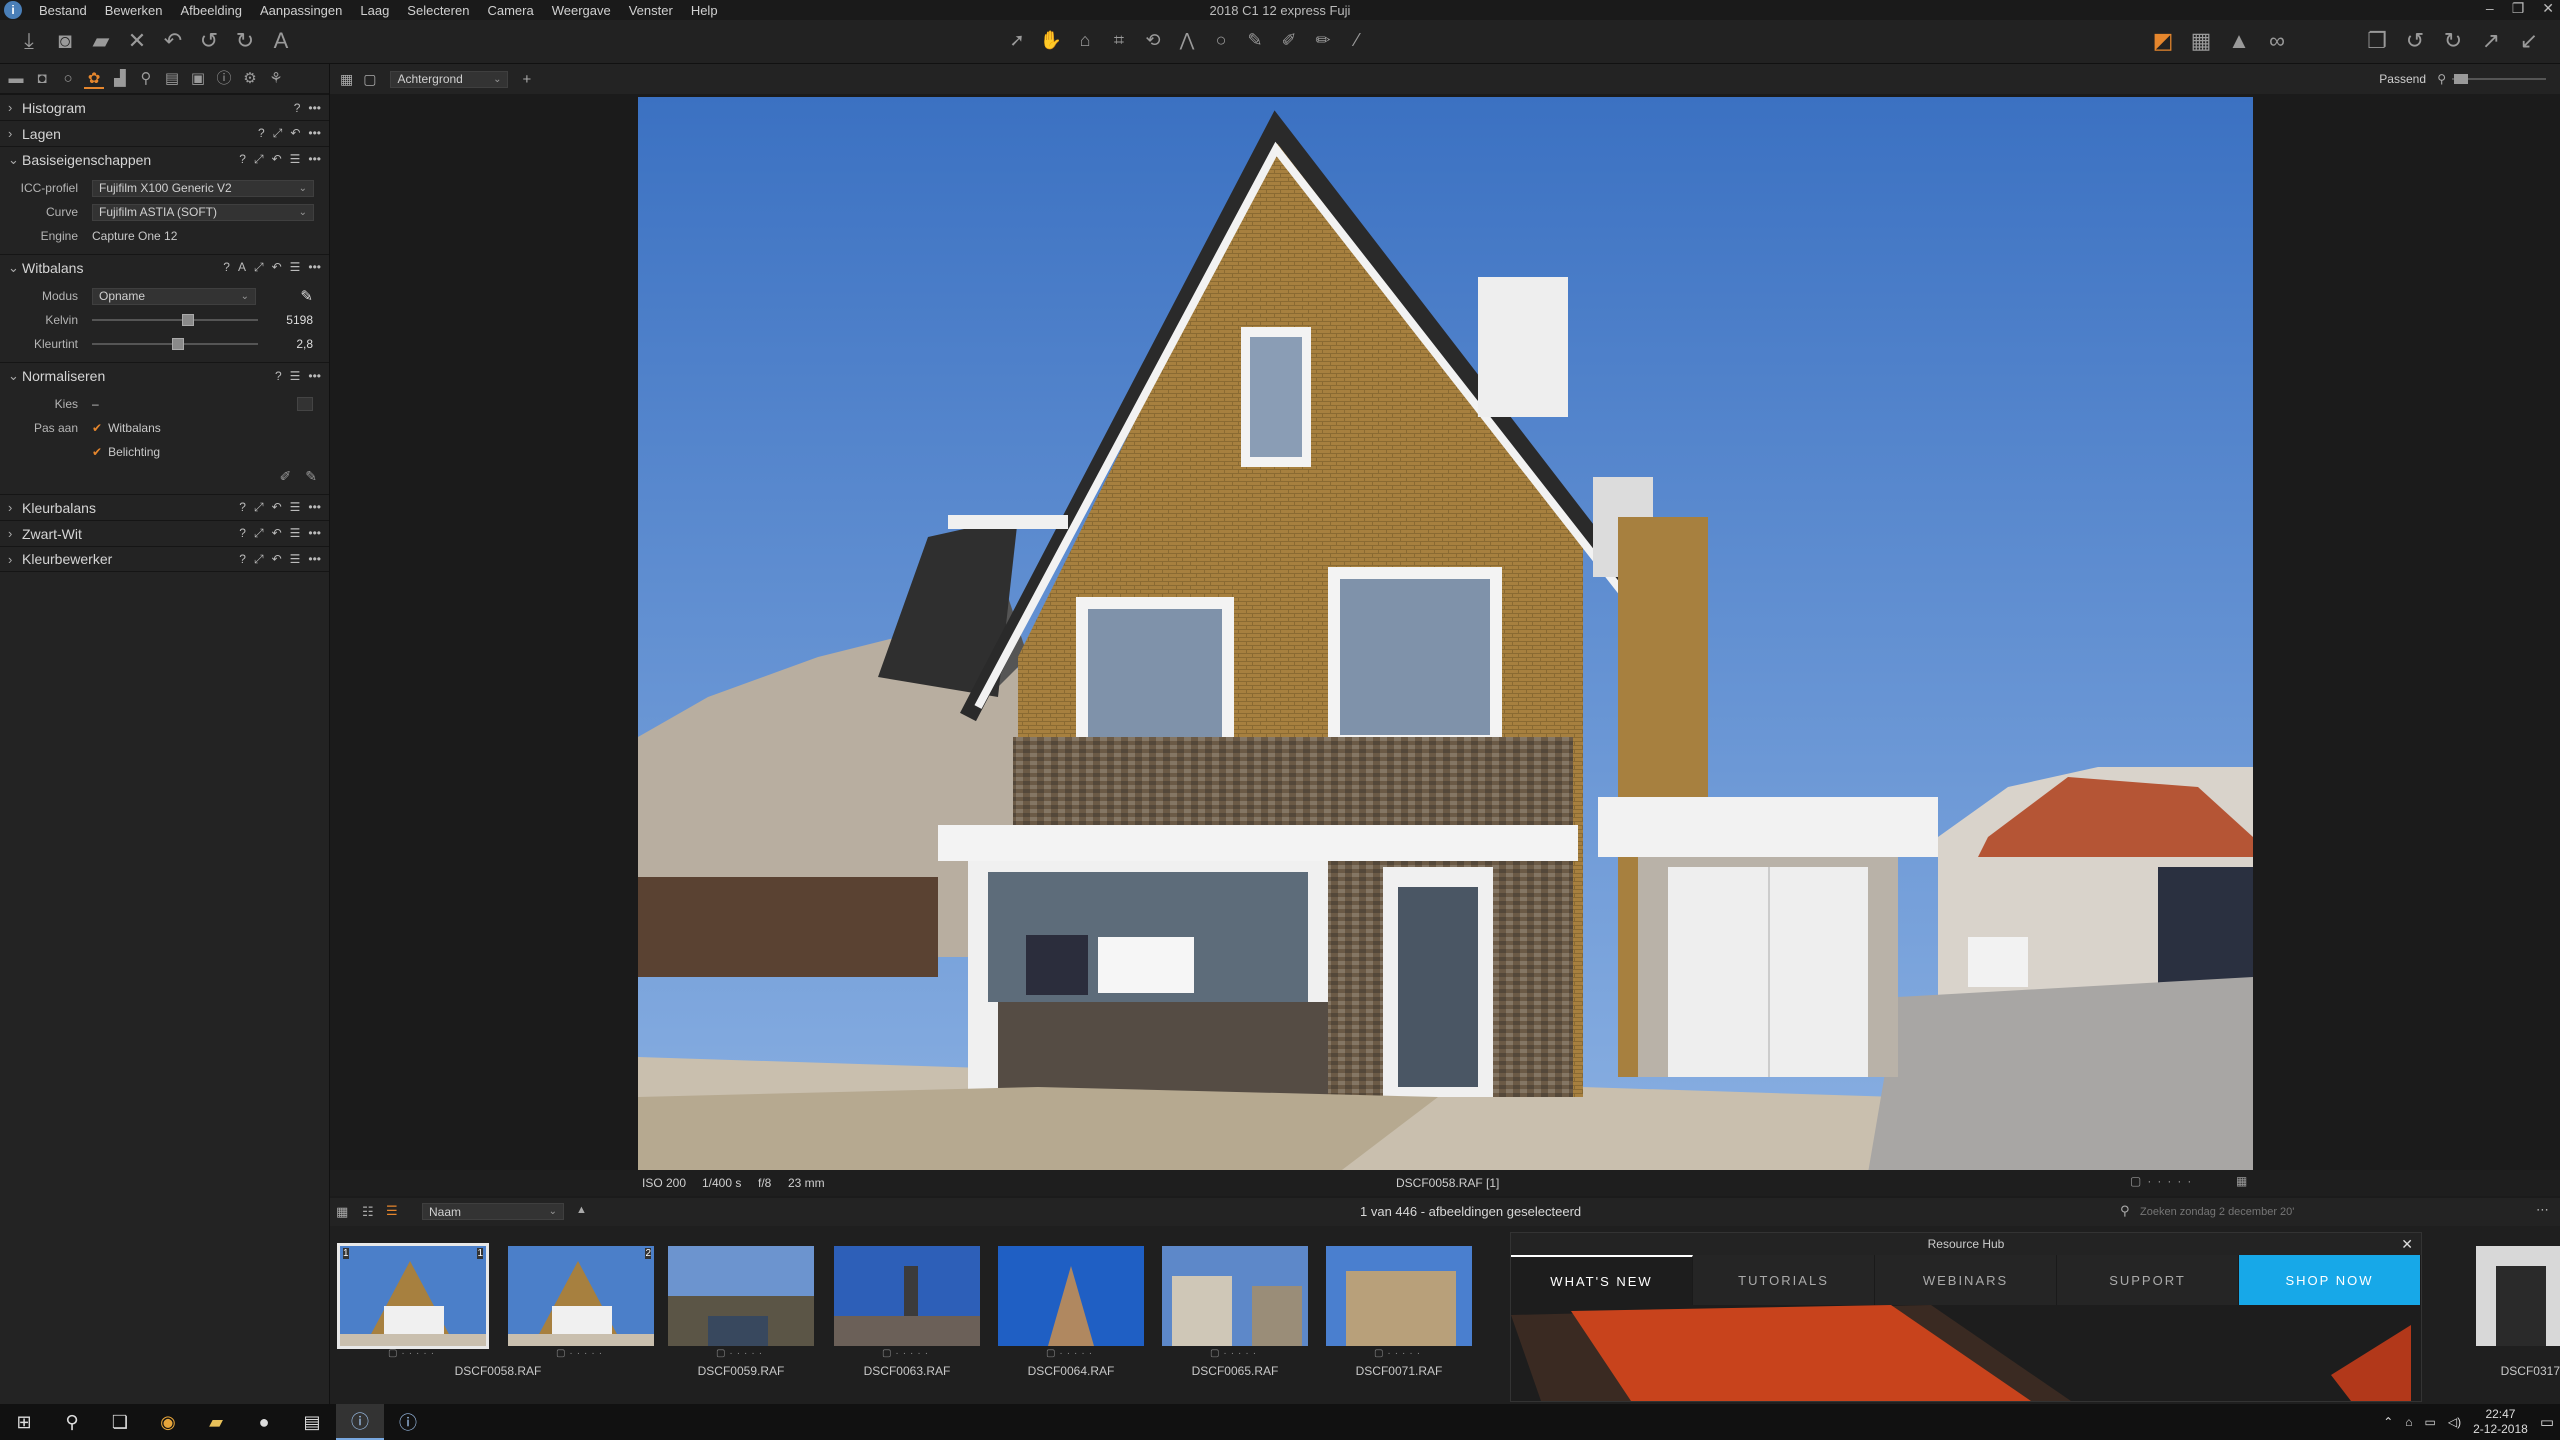  What do you see at coordinates (2148, 1280) in the screenshot?
I see `tab-support: SUPPORT` at bounding box center [2148, 1280].